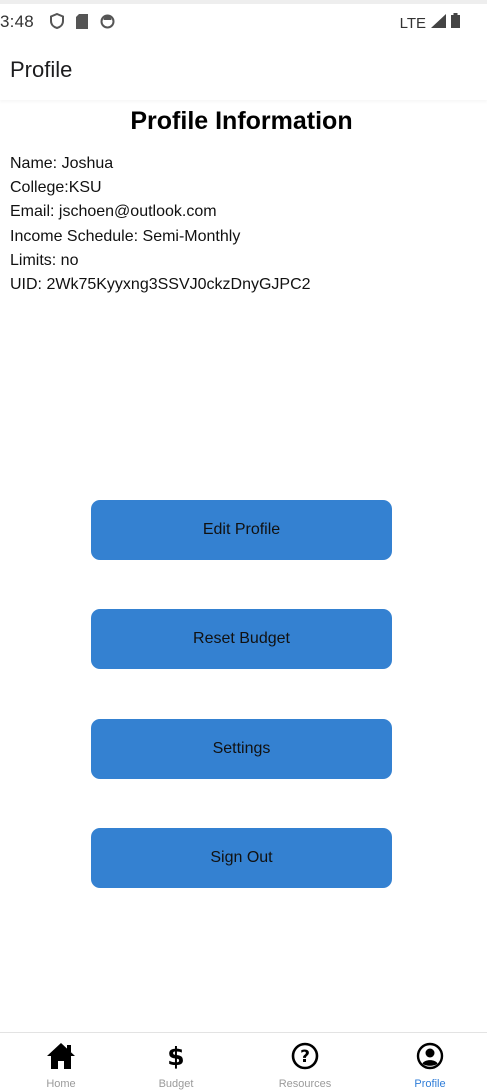 The height and width of the screenshot is (1090, 487). What do you see at coordinates (428, 1056) in the screenshot?
I see `user-circle-icon` at bounding box center [428, 1056].